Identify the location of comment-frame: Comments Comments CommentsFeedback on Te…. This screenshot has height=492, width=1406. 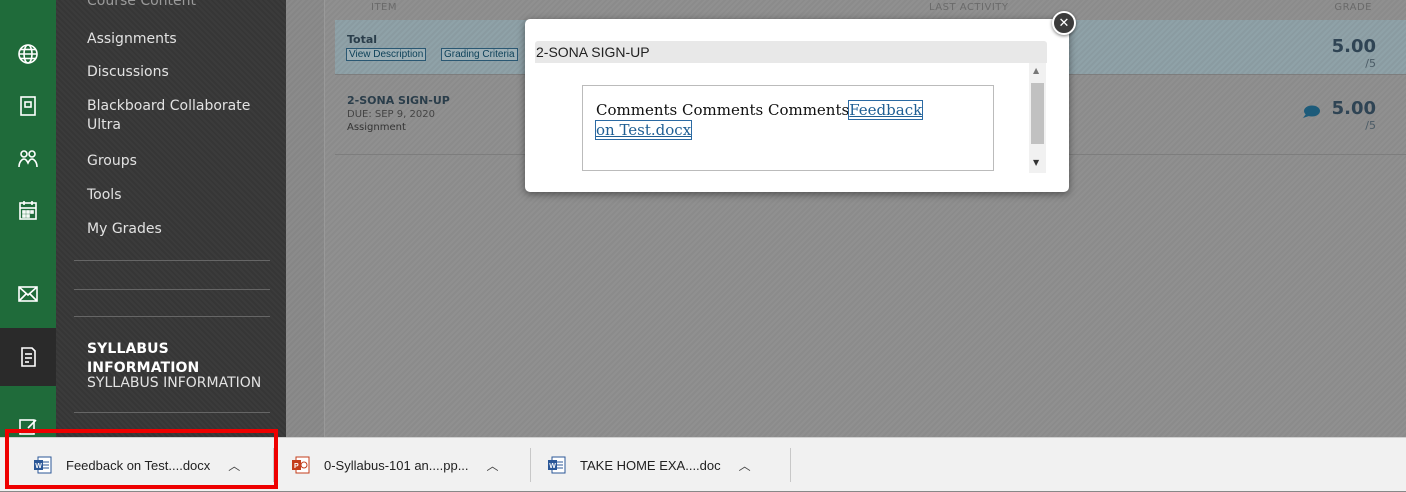
(788, 128).